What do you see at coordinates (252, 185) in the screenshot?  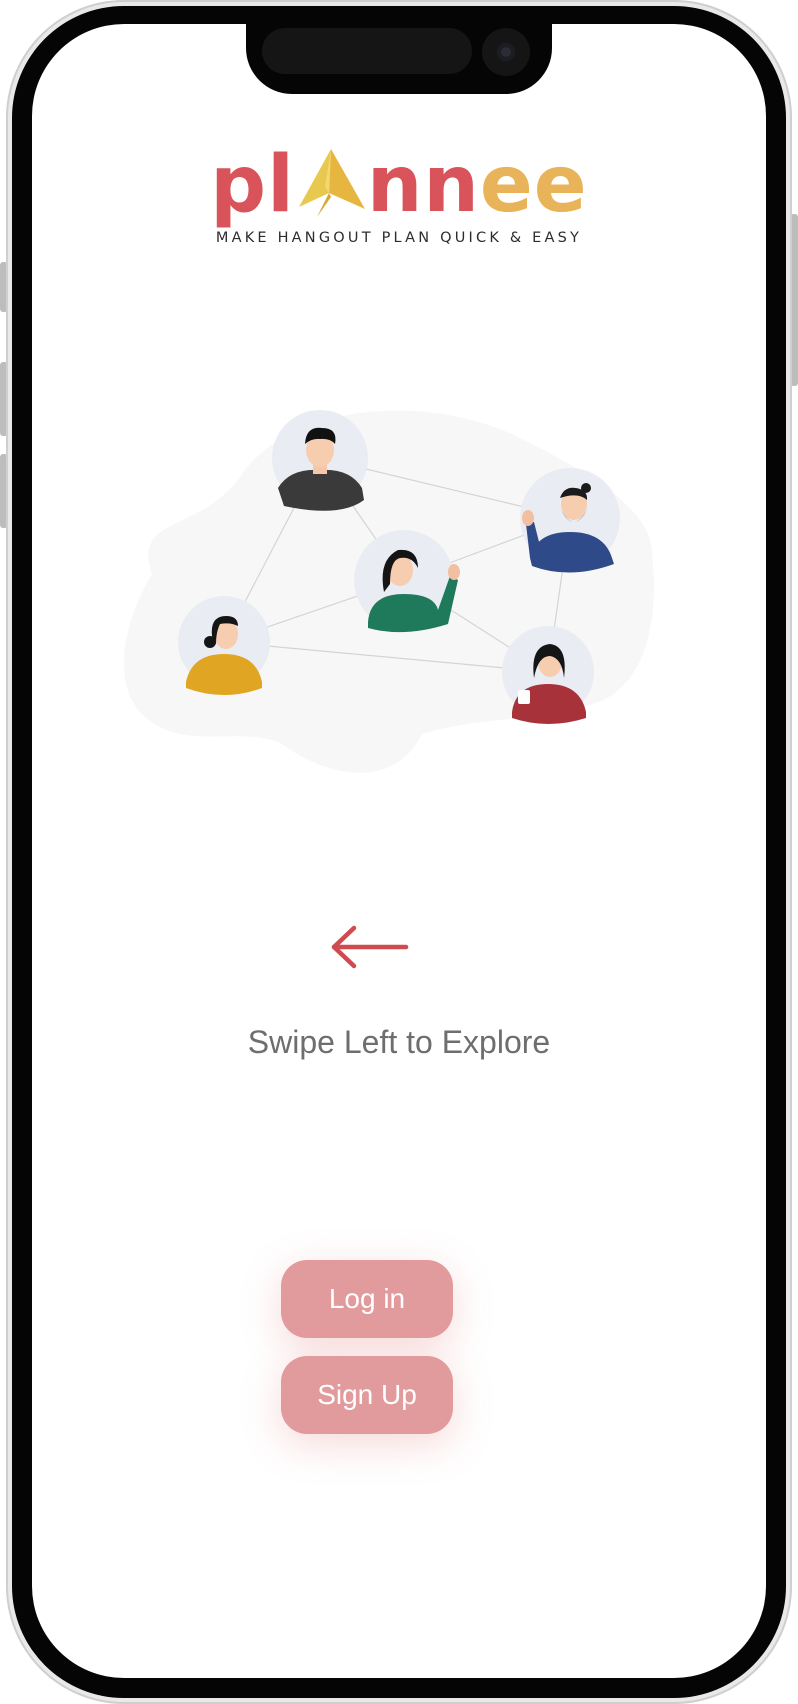 I see `logo-text-start: pl` at bounding box center [252, 185].